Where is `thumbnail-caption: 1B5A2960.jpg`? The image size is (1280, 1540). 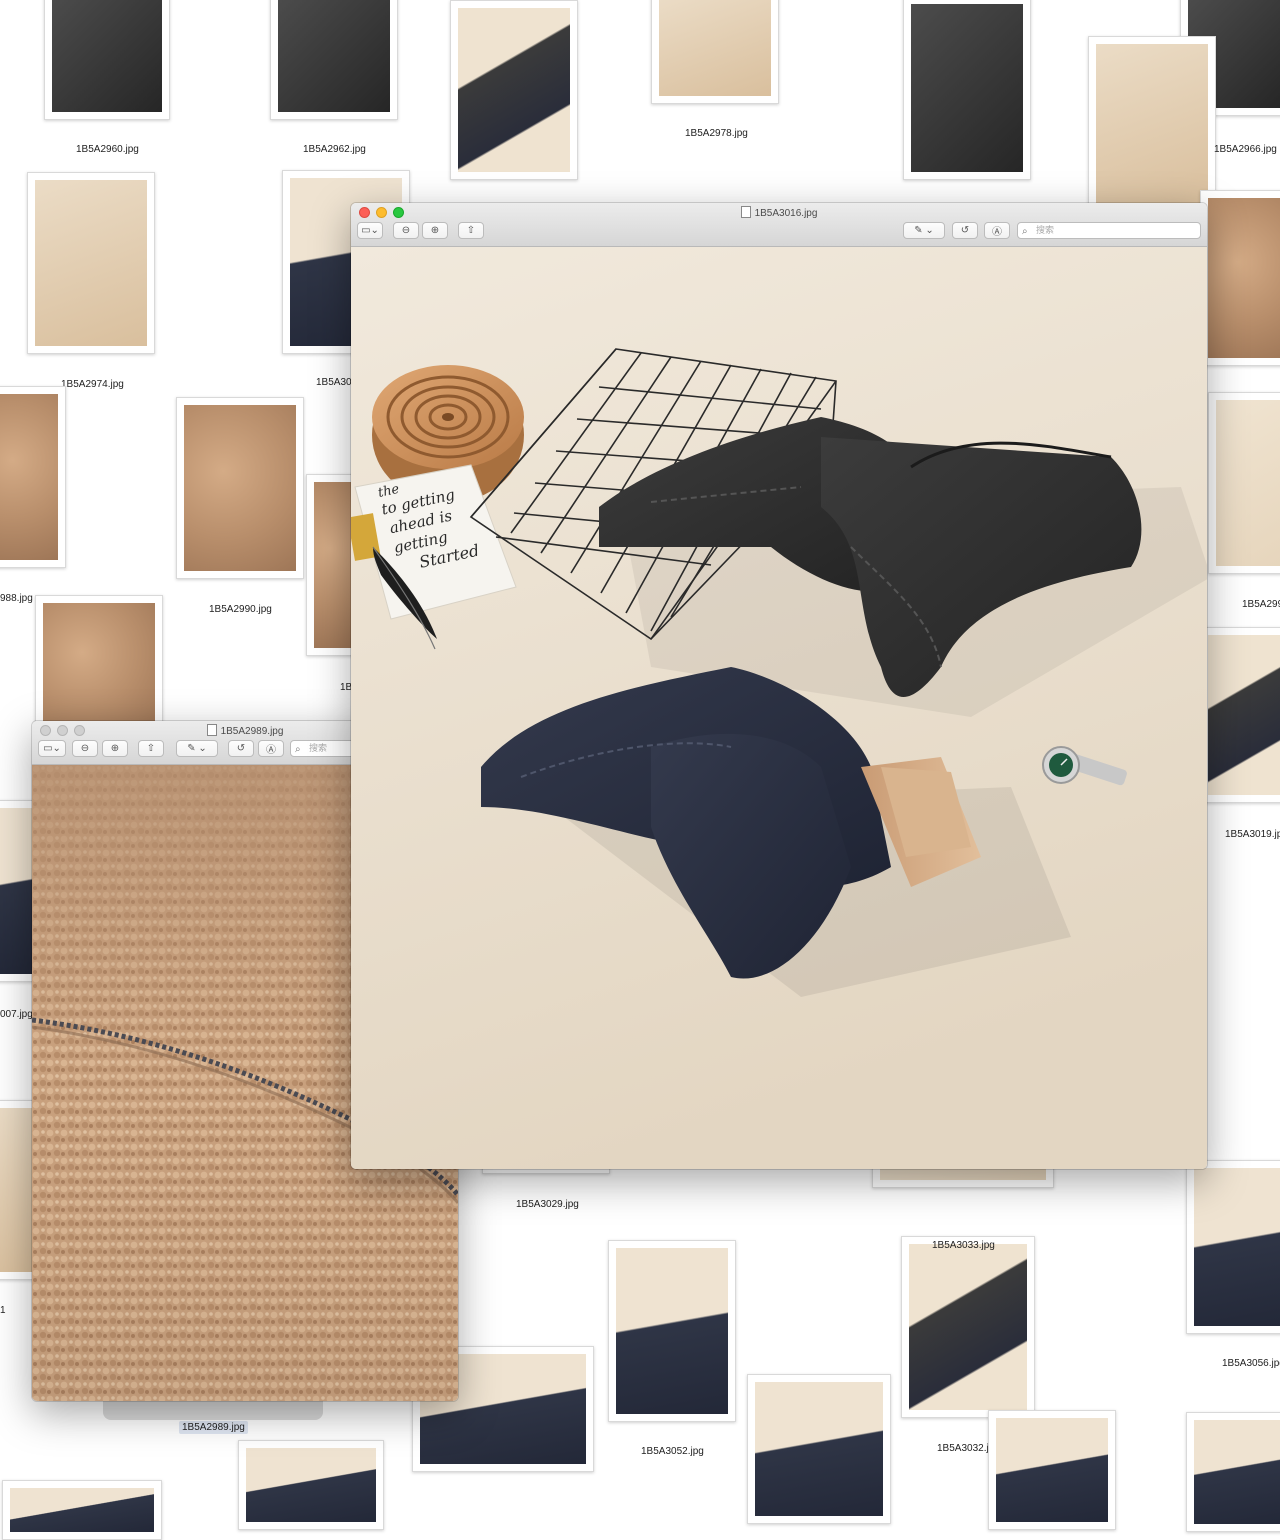 thumbnail-caption: 1B5A2960.jpg is located at coordinates (107, 149).